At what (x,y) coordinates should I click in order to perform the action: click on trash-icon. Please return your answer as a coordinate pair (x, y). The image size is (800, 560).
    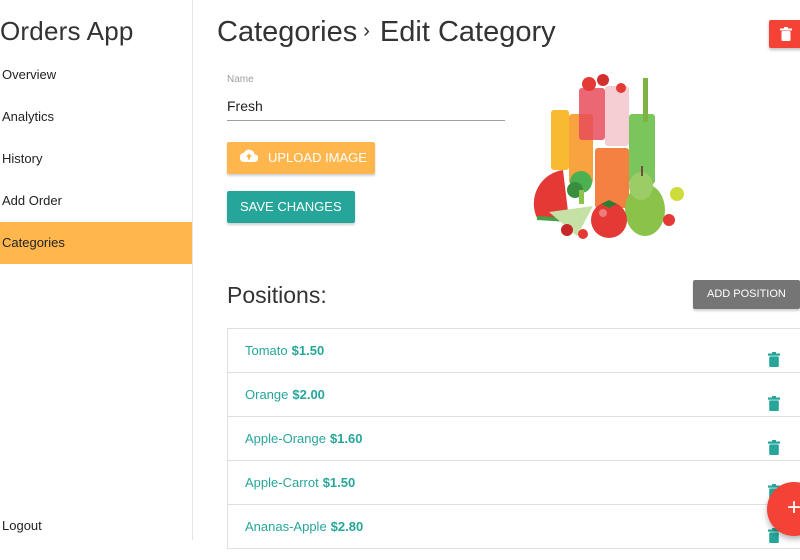
    Looking at the image, I should click on (786, 36).